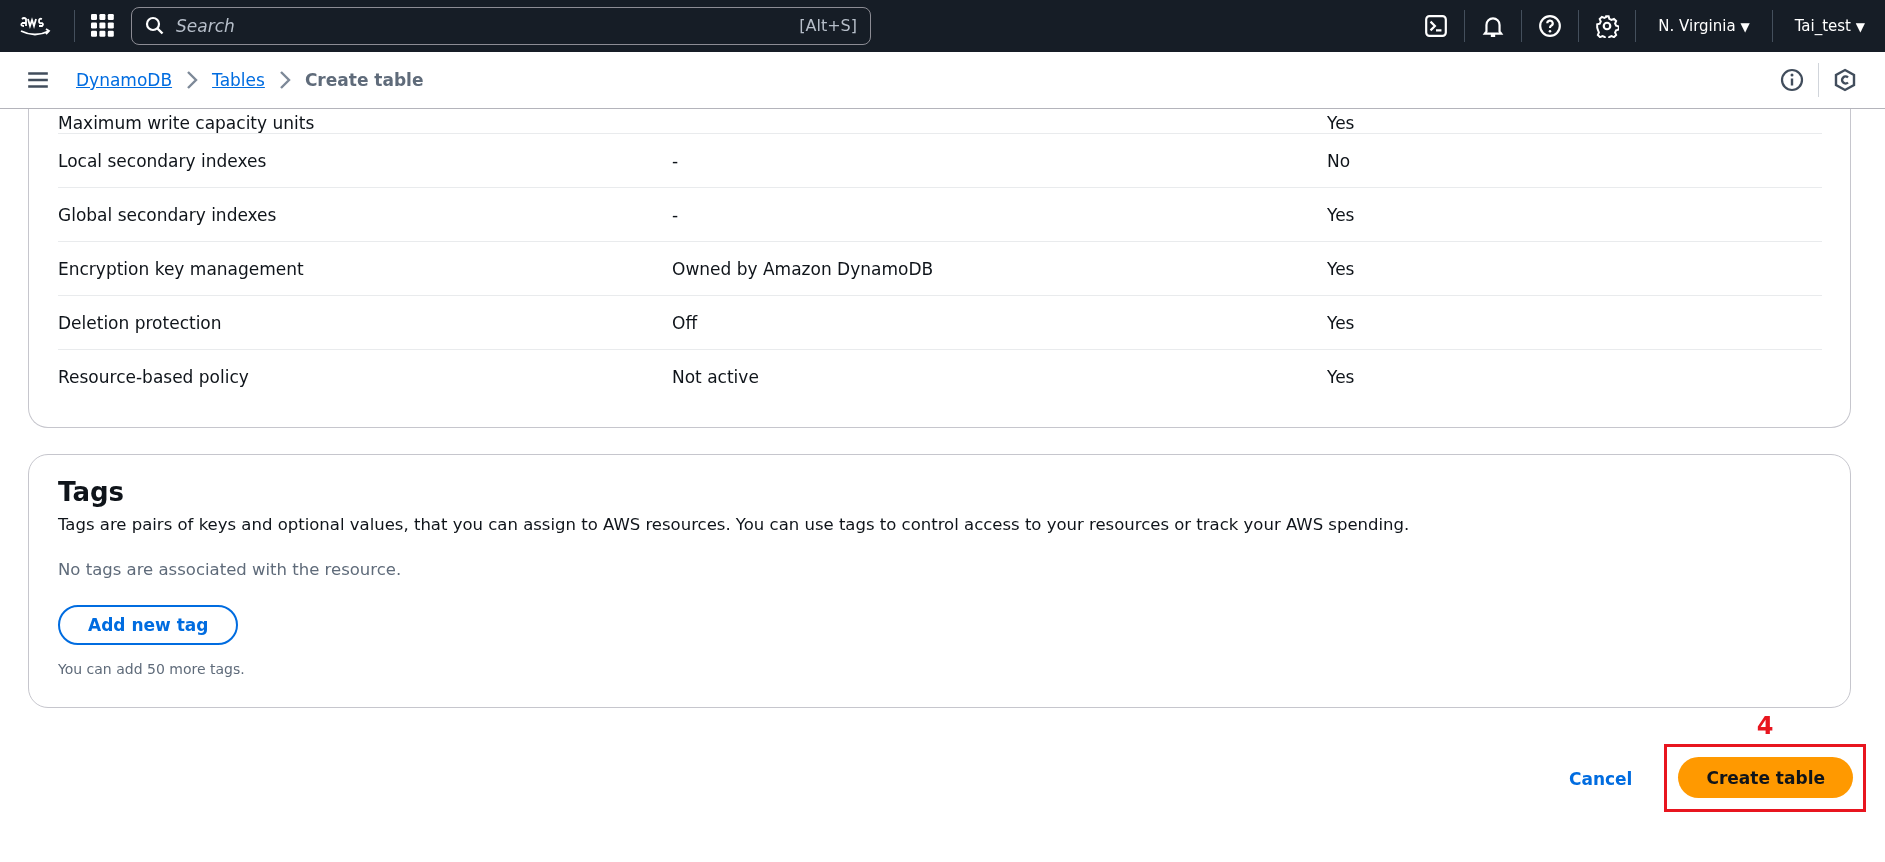  What do you see at coordinates (91, 492) in the screenshot?
I see `section-title: Tags` at bounding box center [91, 492].